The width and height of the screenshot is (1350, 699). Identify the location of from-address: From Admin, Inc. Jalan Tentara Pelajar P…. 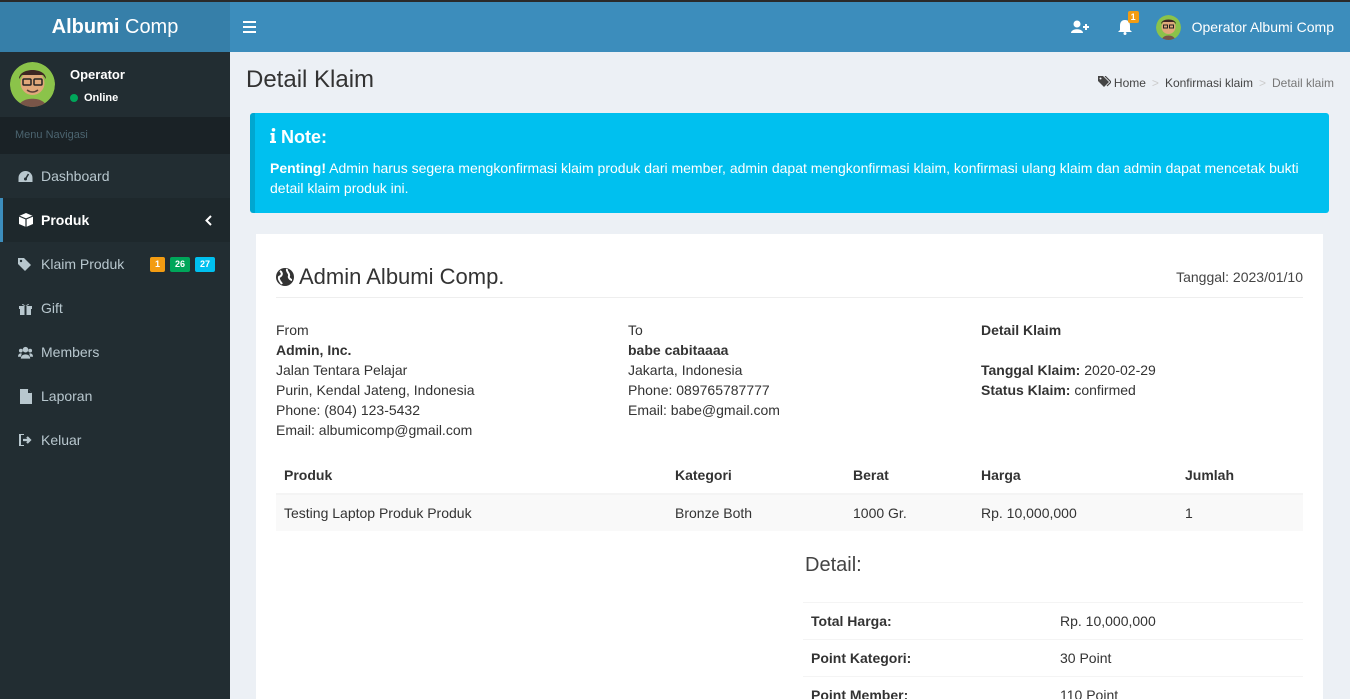
(375, 380).